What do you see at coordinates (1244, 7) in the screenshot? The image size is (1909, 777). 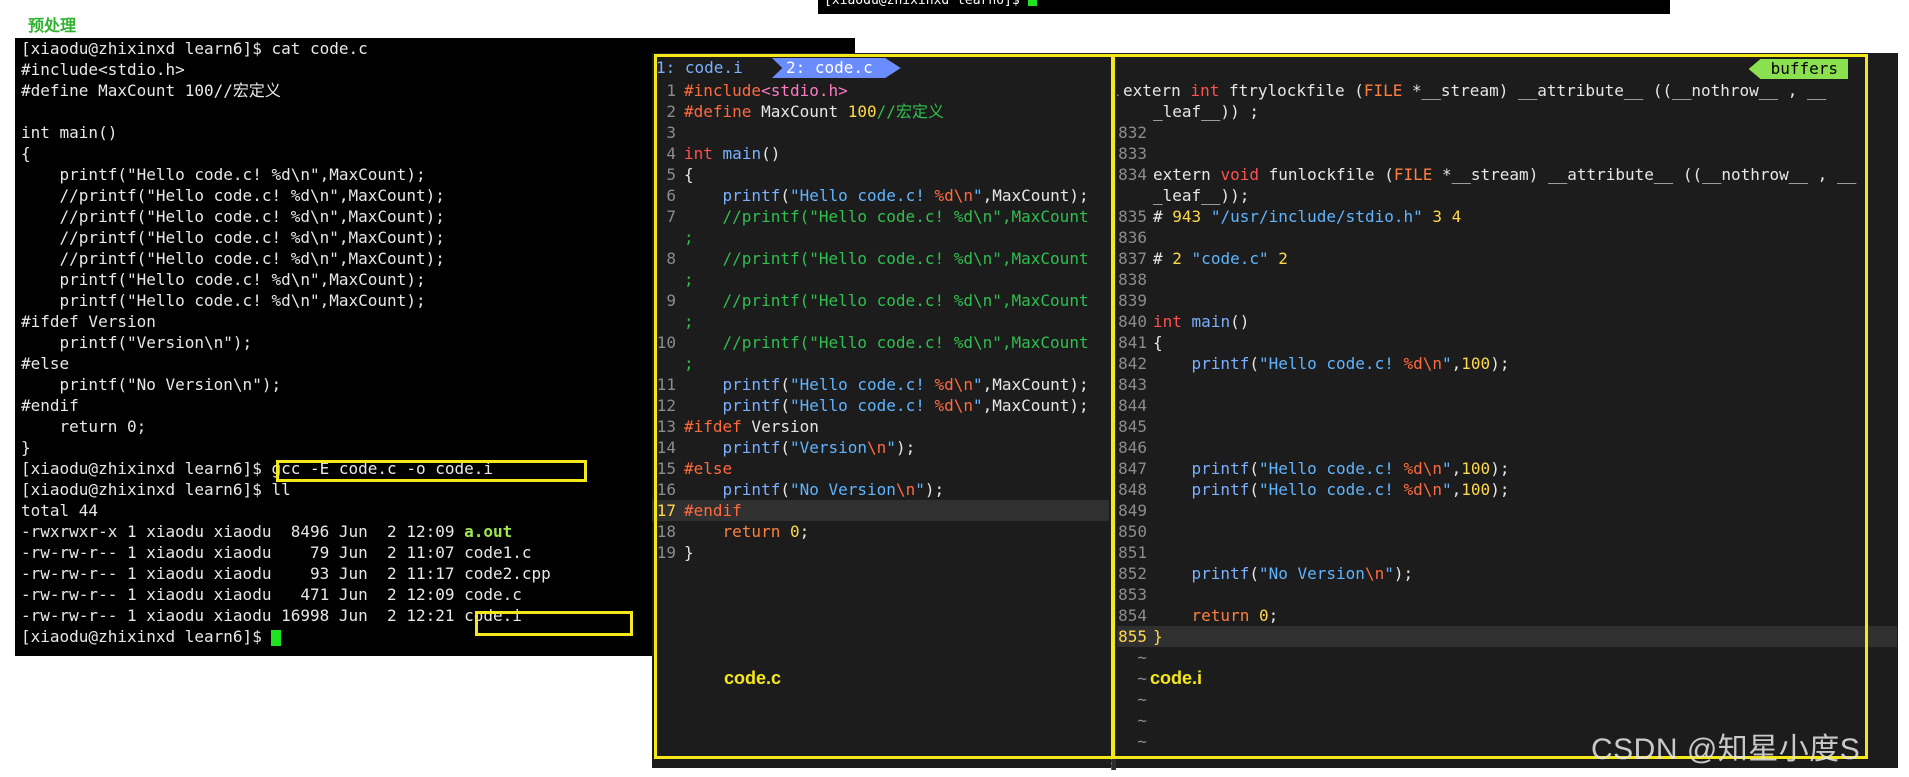 I see `top-terminal-strip: [xiaodu@zhixinxd learn6]$` at bounding box center [1244, 7].